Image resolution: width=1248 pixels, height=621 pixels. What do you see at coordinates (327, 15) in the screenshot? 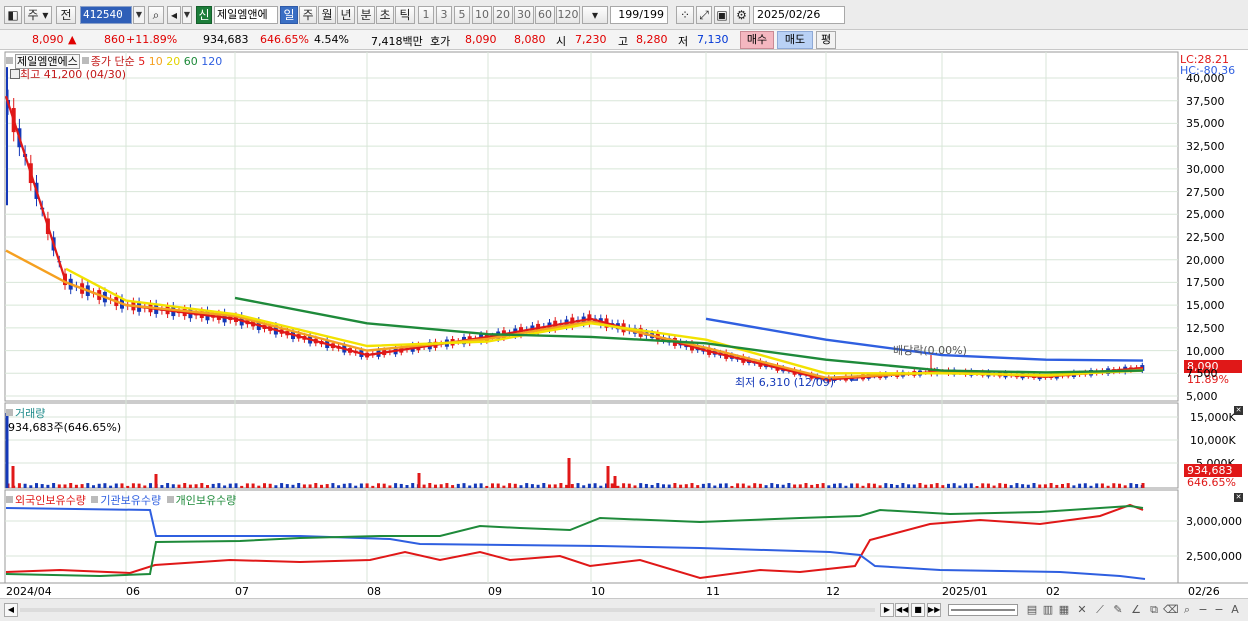
I see `tab-monthly: 월` at bounding box center [327, 15].